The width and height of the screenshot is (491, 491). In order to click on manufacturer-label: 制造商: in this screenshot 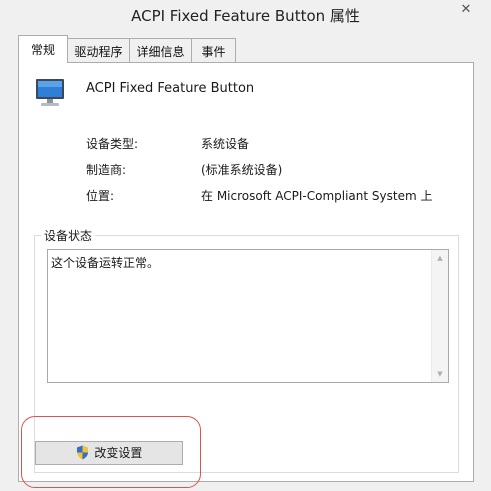, I will do `click(106, 170)`.